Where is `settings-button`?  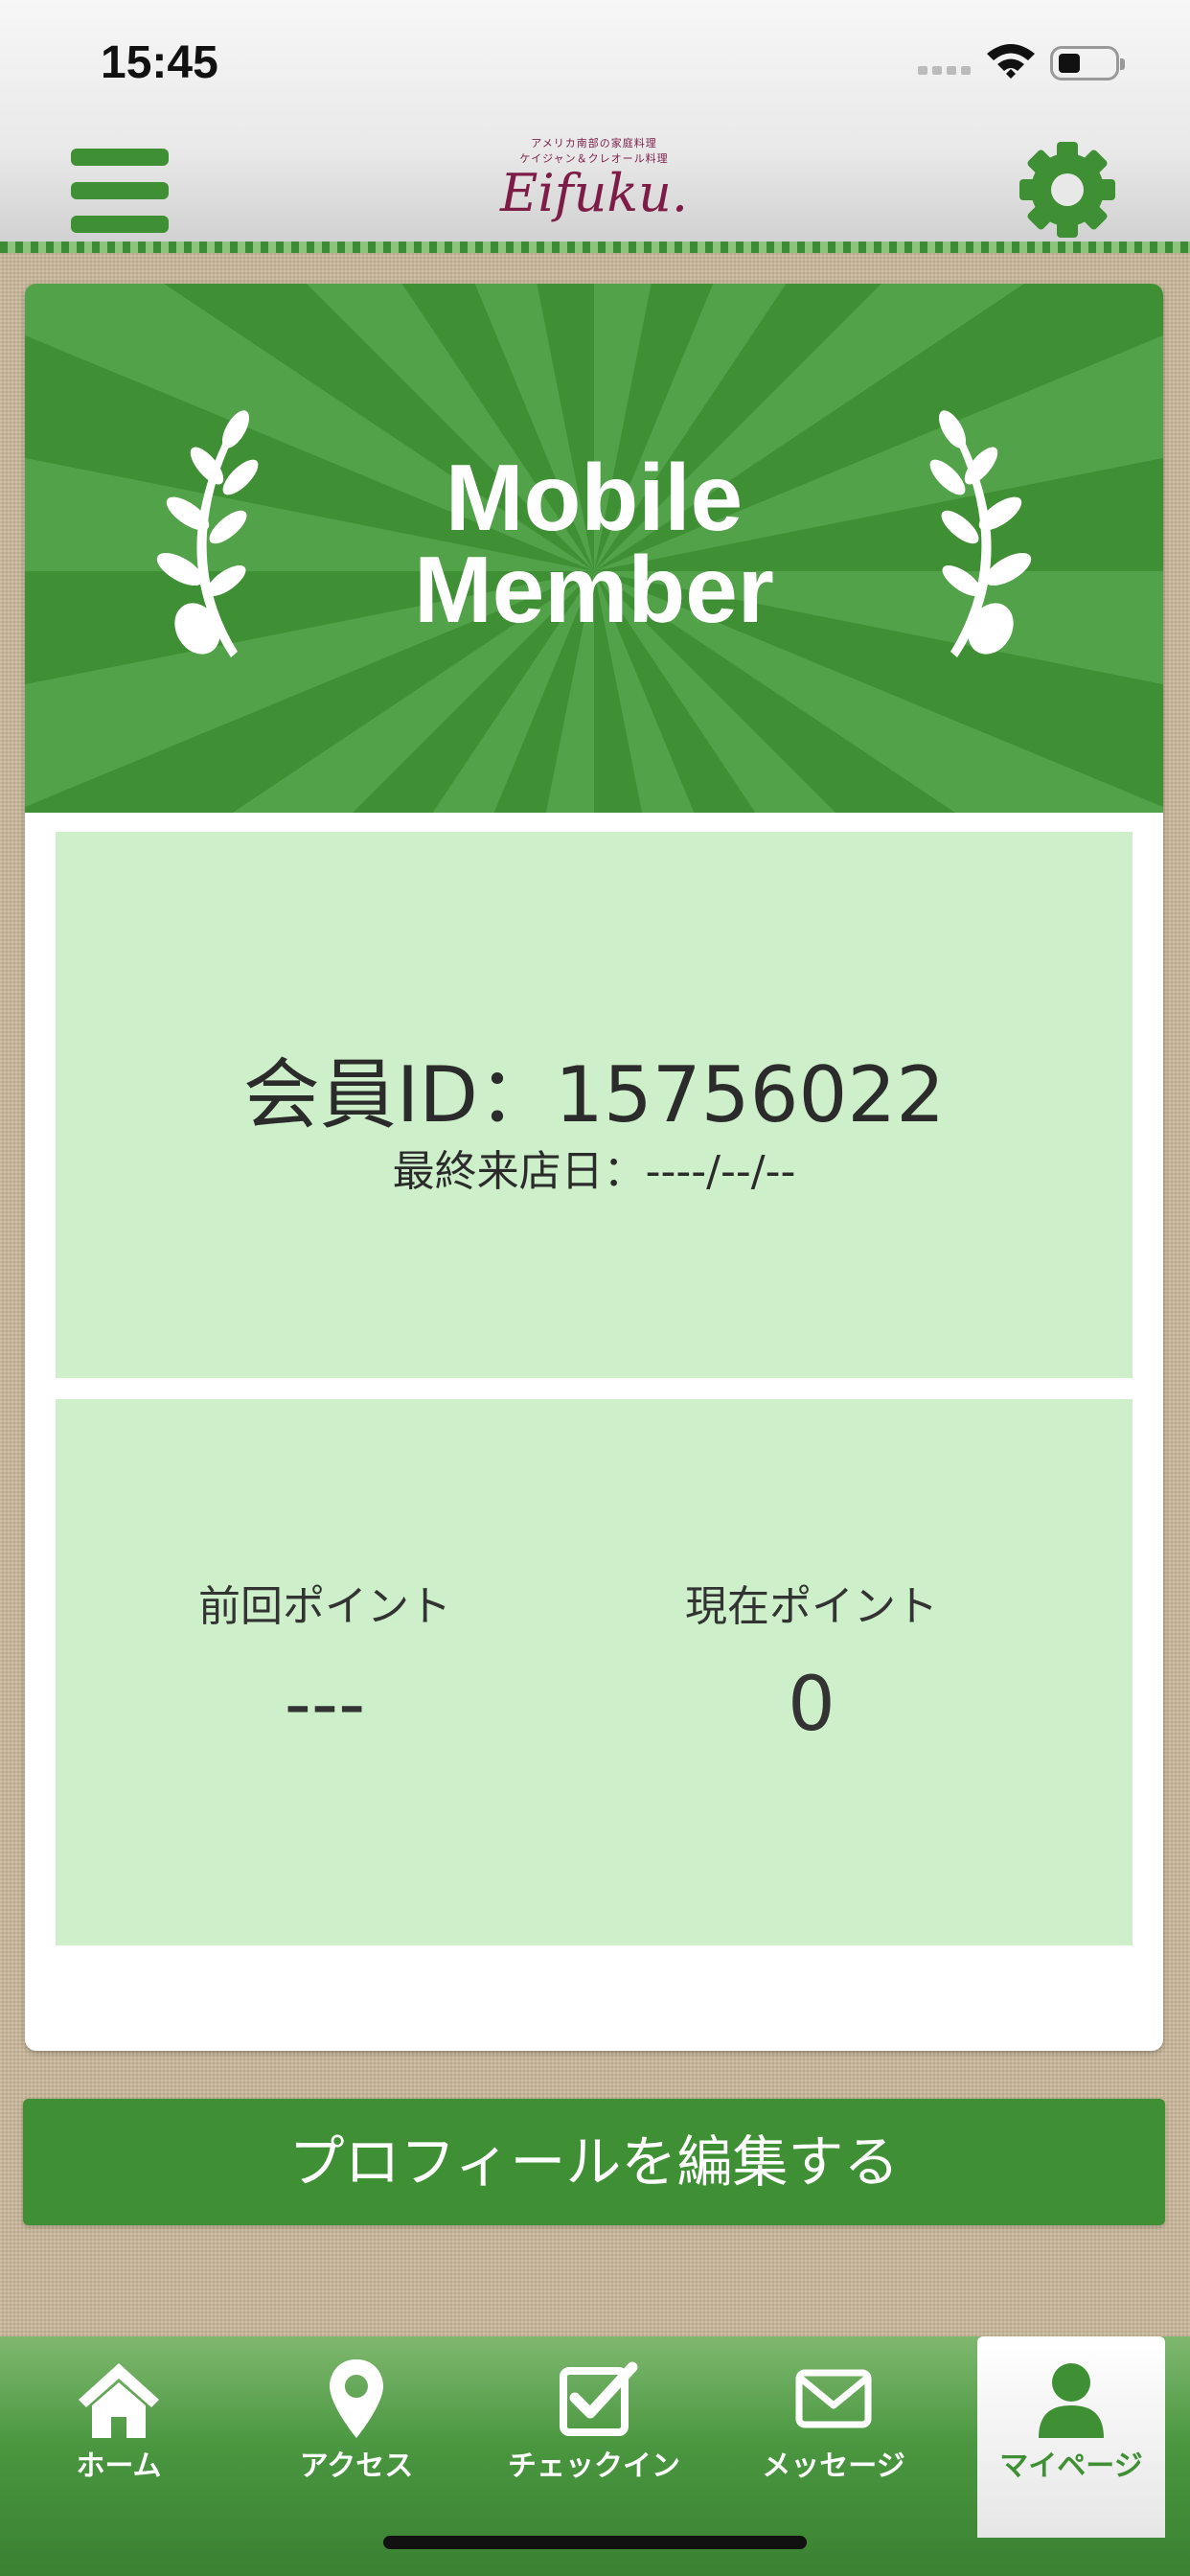
settings-button is located at coordinates (1068, 190).